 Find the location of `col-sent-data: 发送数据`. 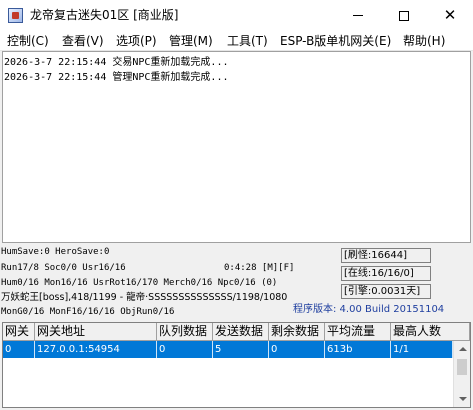

col-sent-data: 发送数据 is located at coordinates (241, 332).